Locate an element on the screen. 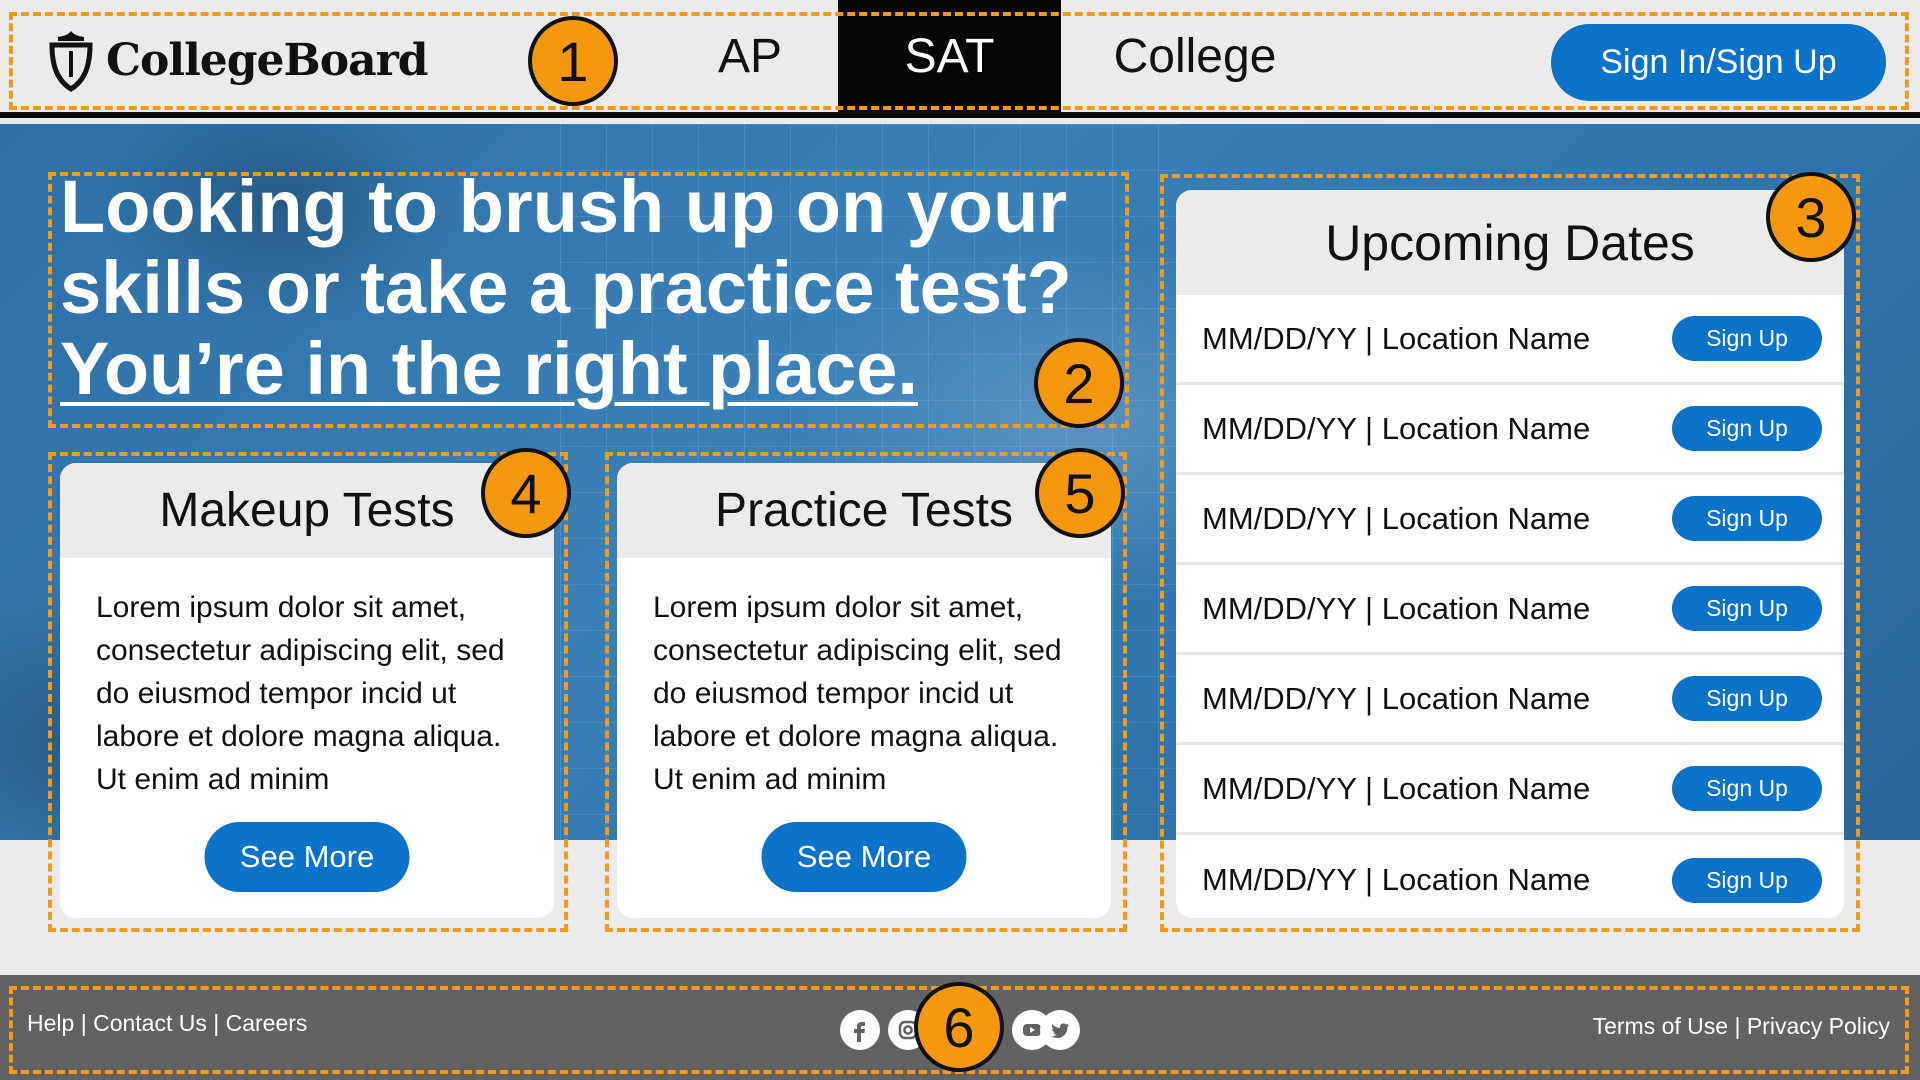 The height and width of the screenshot is (1080, 1920). nav-college: College is located at coordinates (1195, 56).